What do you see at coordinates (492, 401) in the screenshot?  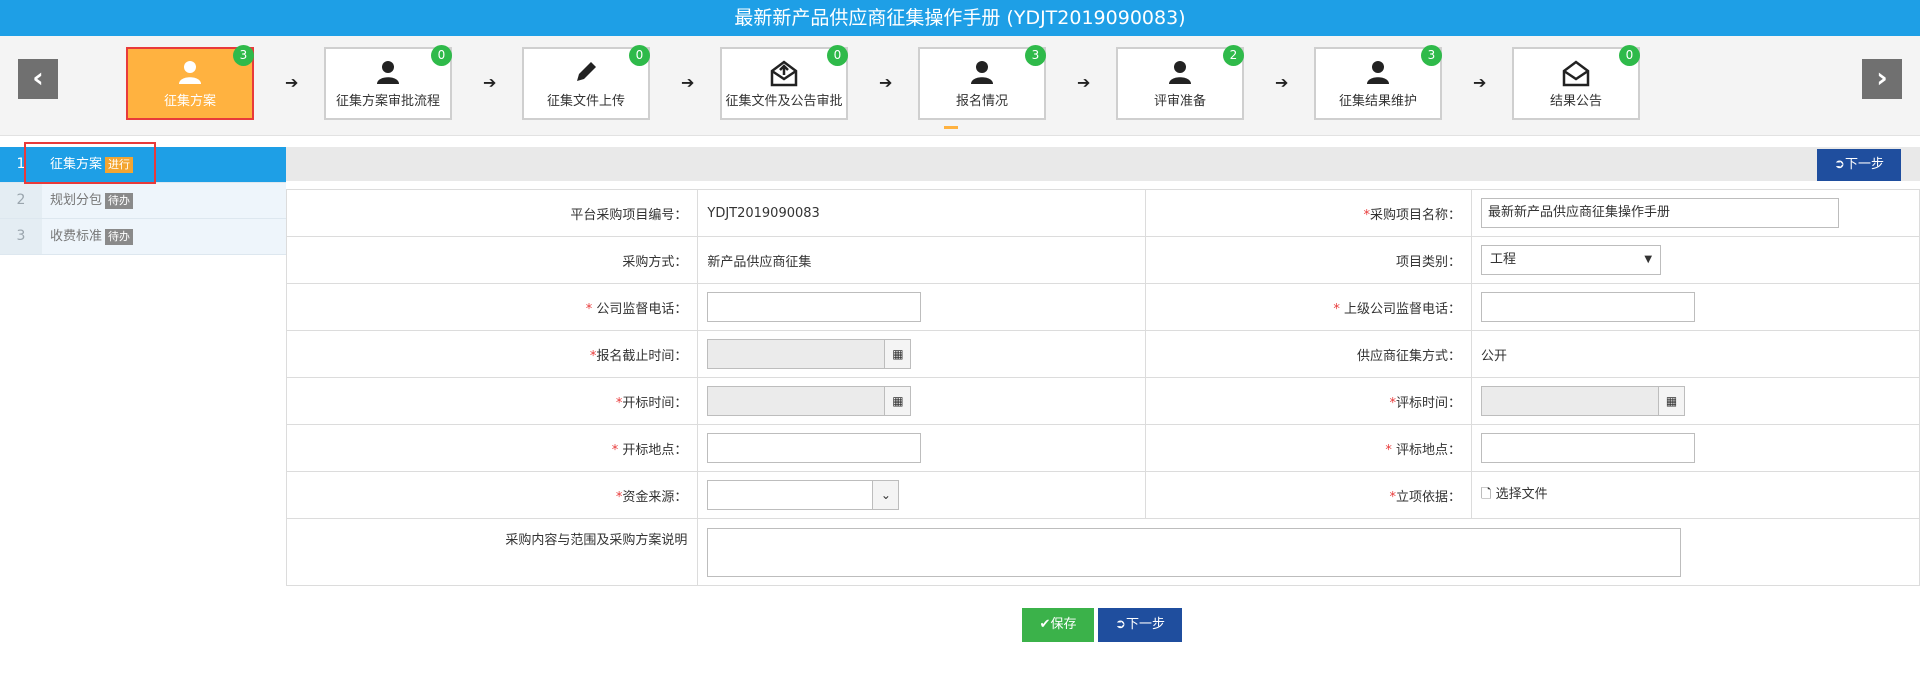 I see `open-time-label: *开标时间：` at bounding box center [492, 401].